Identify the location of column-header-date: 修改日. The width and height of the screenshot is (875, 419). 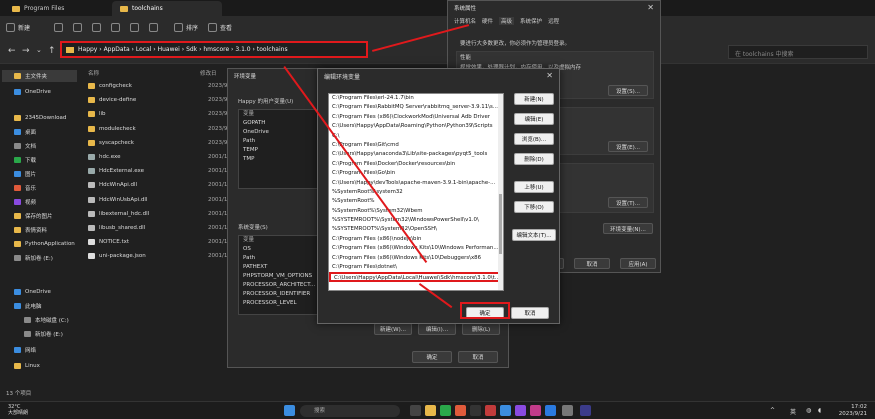
(208, 73).